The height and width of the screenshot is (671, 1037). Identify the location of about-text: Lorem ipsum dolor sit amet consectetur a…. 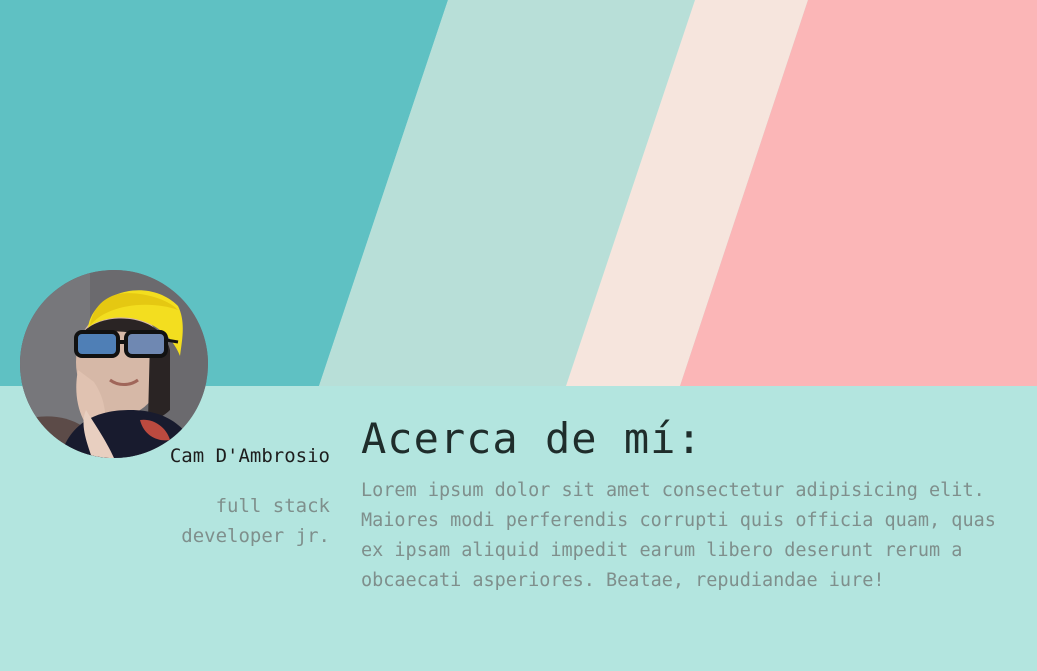
(678, 535).